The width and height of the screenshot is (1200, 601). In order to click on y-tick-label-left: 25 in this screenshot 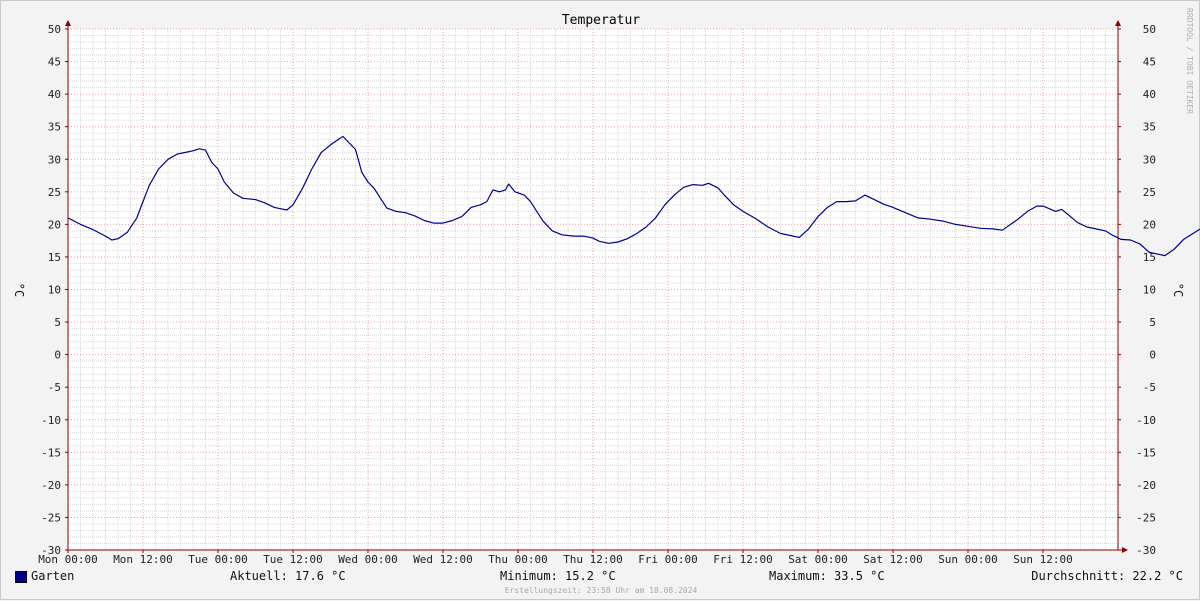, I will do `click(54, 192)`.